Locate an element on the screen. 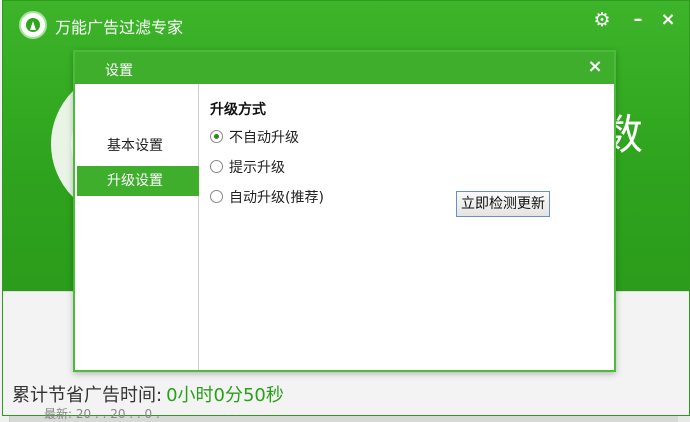  radio-option-auto-upgrade: 自动升级(推荐) is located at coordinates (267, 198).